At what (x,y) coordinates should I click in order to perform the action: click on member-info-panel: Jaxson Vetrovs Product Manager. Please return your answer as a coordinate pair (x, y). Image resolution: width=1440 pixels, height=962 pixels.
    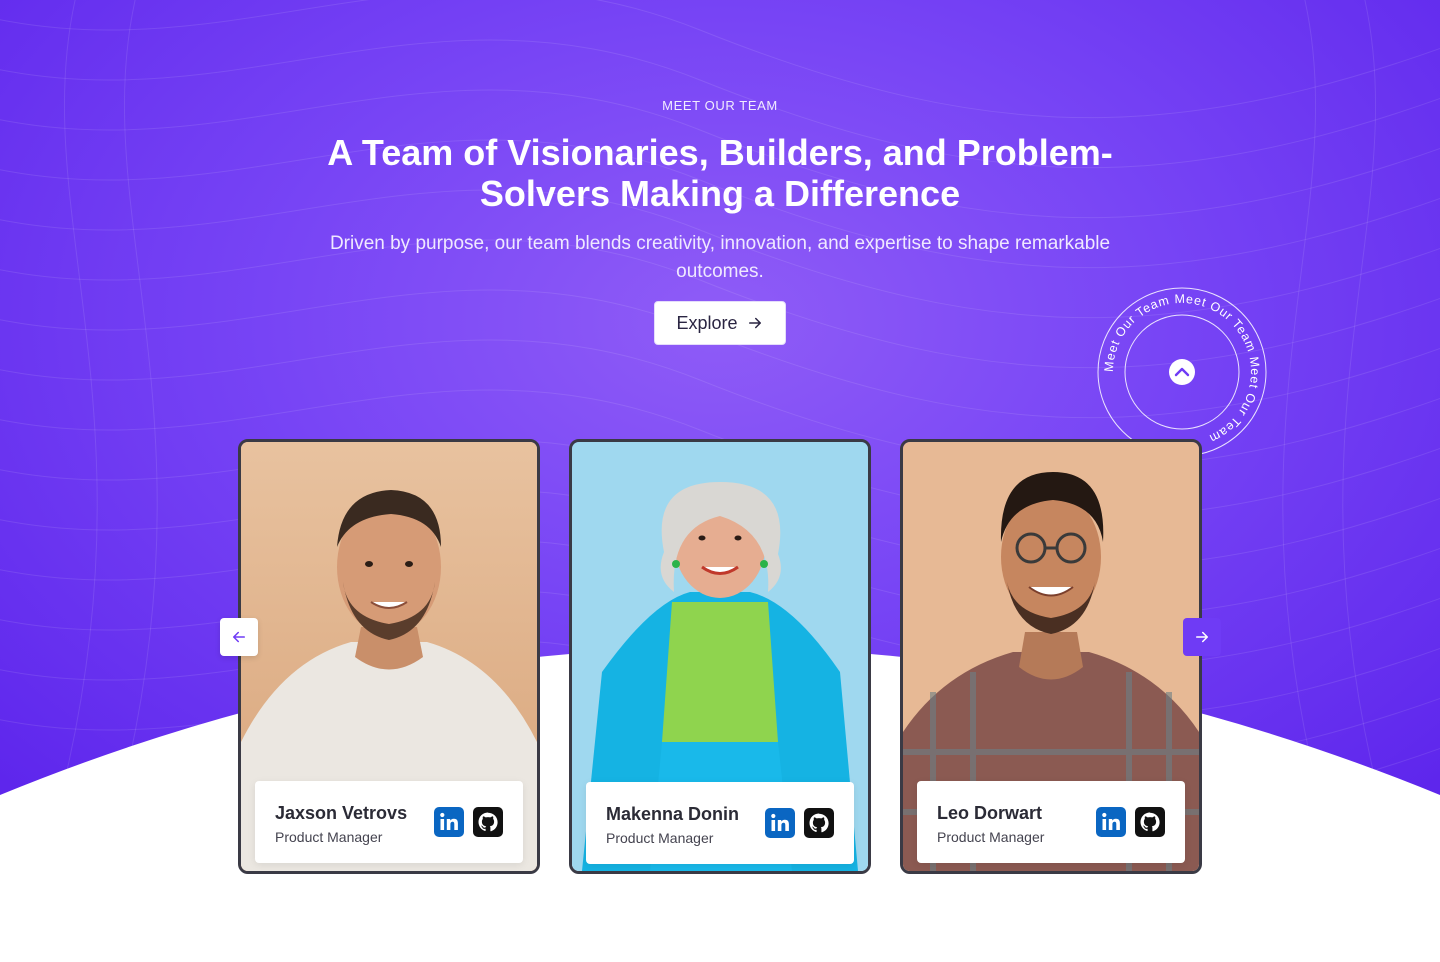
    Looking at the image, I should click on (389, 822).